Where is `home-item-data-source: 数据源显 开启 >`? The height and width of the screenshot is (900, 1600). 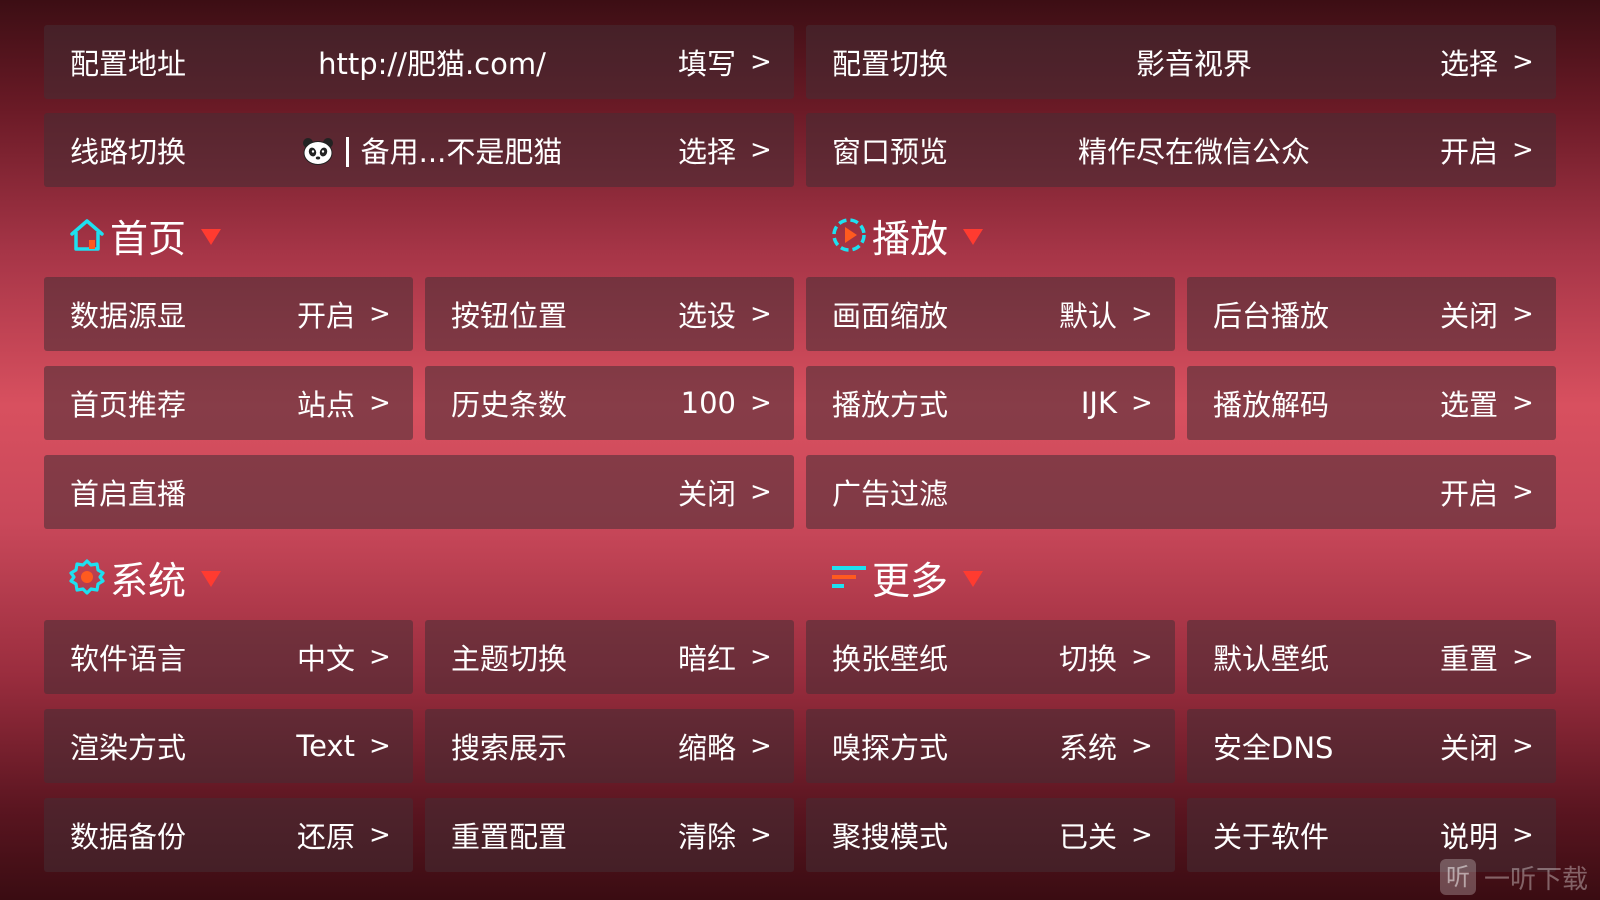 home-item-data-source: 数据源显 开启 > is located at coordinates (228, 314).